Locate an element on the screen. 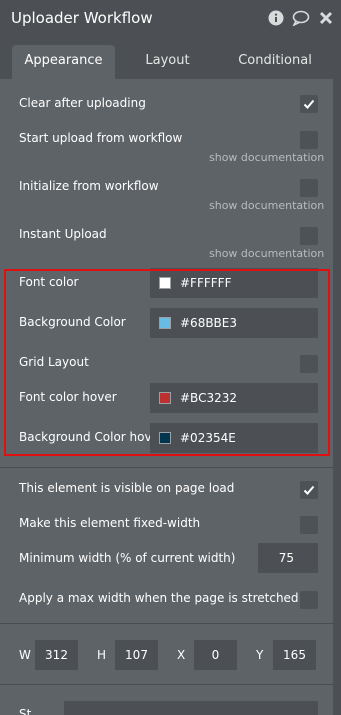  x-input: 0 is located at coordinates (215, 655).